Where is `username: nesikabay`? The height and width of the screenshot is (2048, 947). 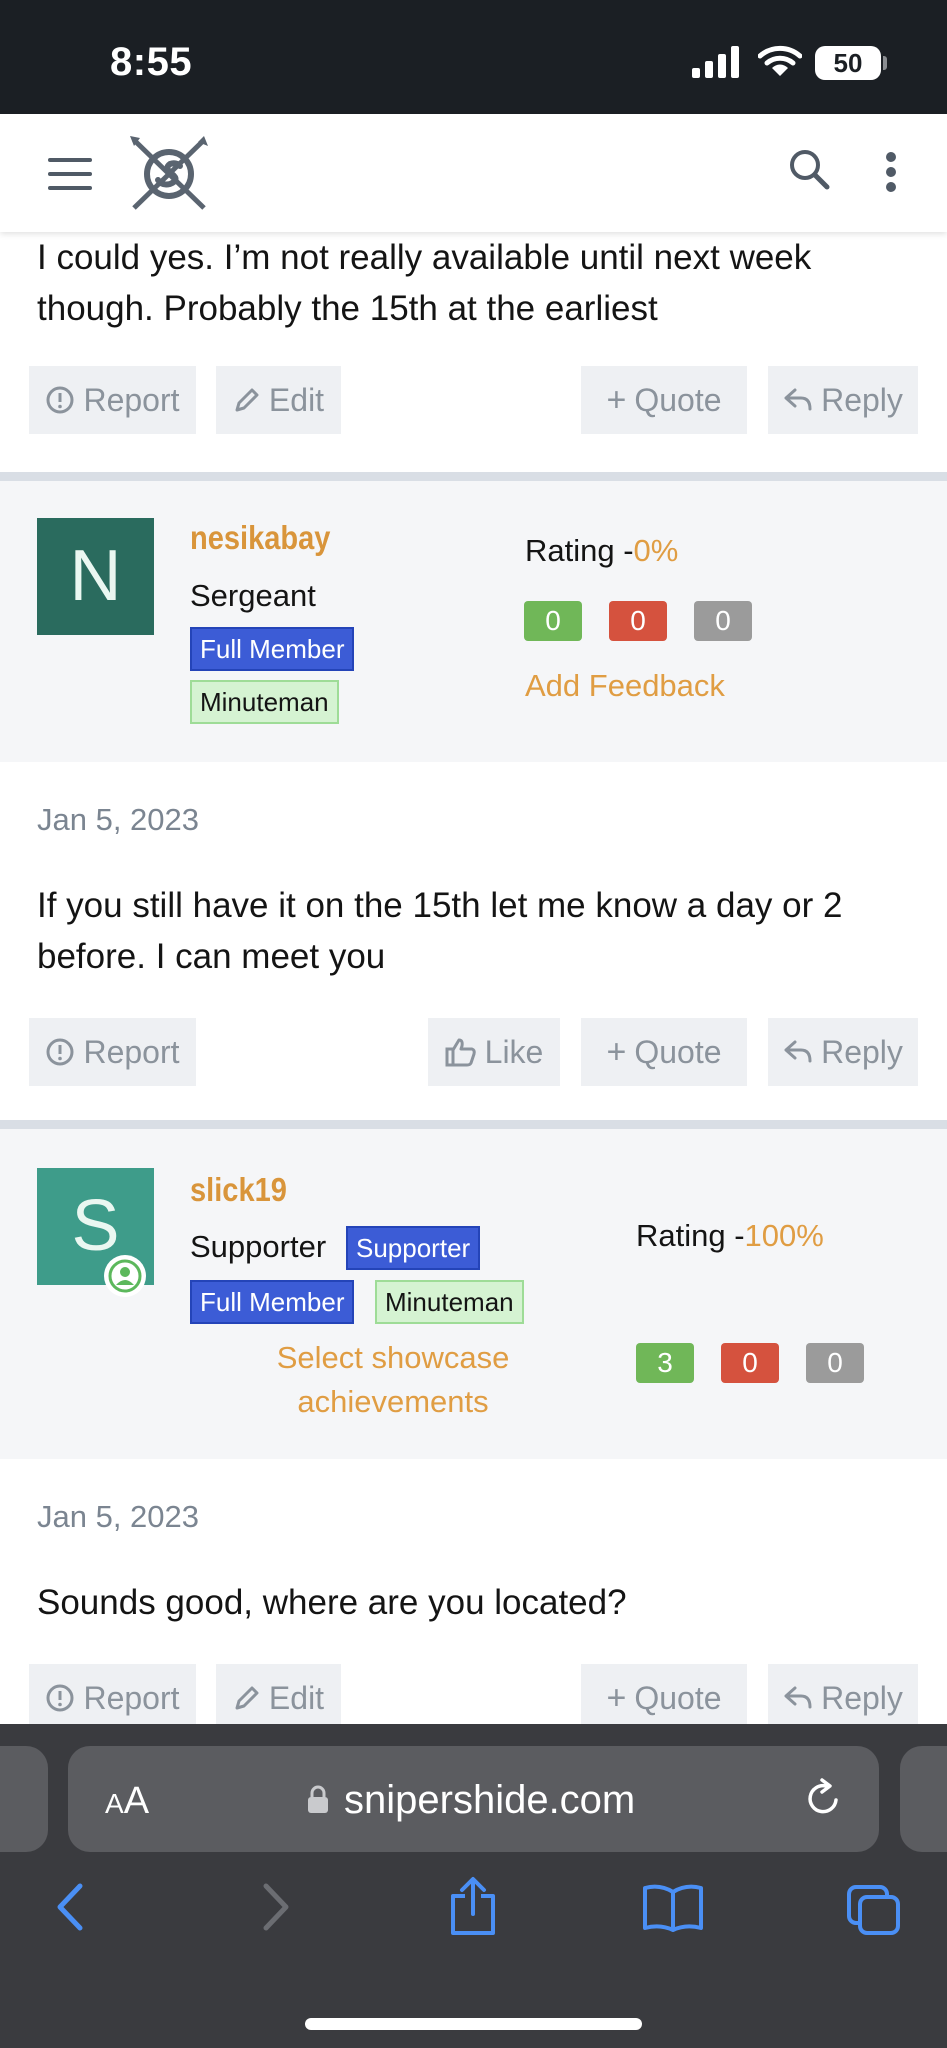
username: nesikabay is located at coordinates (260, 538).